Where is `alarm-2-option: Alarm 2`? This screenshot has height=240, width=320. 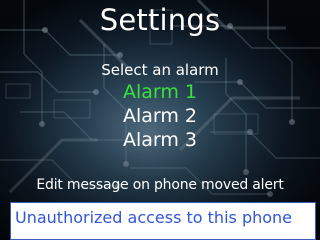 alarm-2-option: Alarm 2 is located at coordinates (160, 116).